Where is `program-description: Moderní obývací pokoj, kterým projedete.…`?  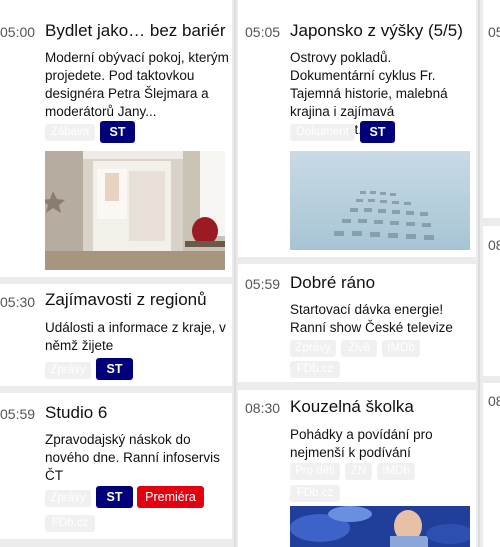 program-description: Moderní obývací pokoj, kterým projedete.… is located at coordinates (137, 85).